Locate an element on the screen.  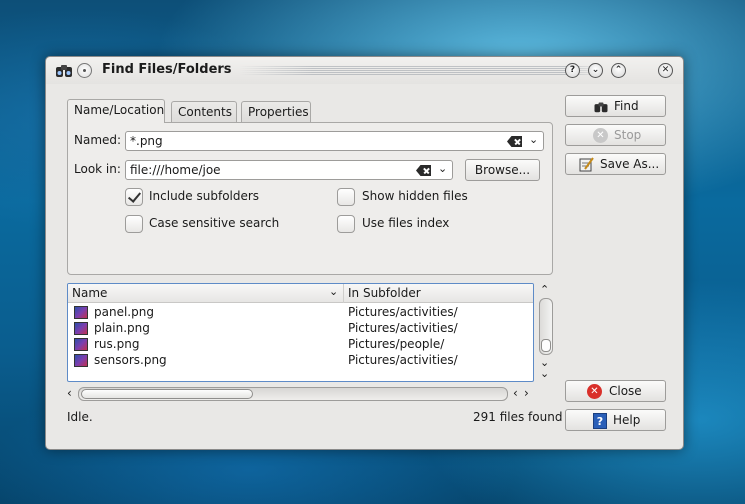
column-in-subfolder: In Subfolder is located at coordinates (384, 293).